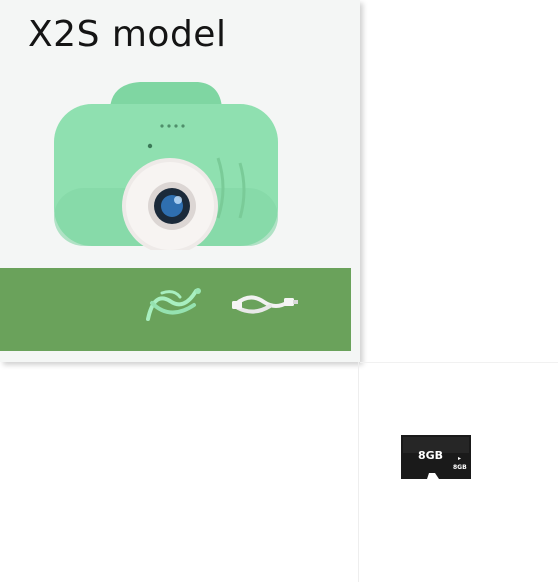 The height and width of the screenshot is (582, 558). Describe the element at coordinates (127, 34) in the screenshot. I see `product-title: X2S model` at that location.